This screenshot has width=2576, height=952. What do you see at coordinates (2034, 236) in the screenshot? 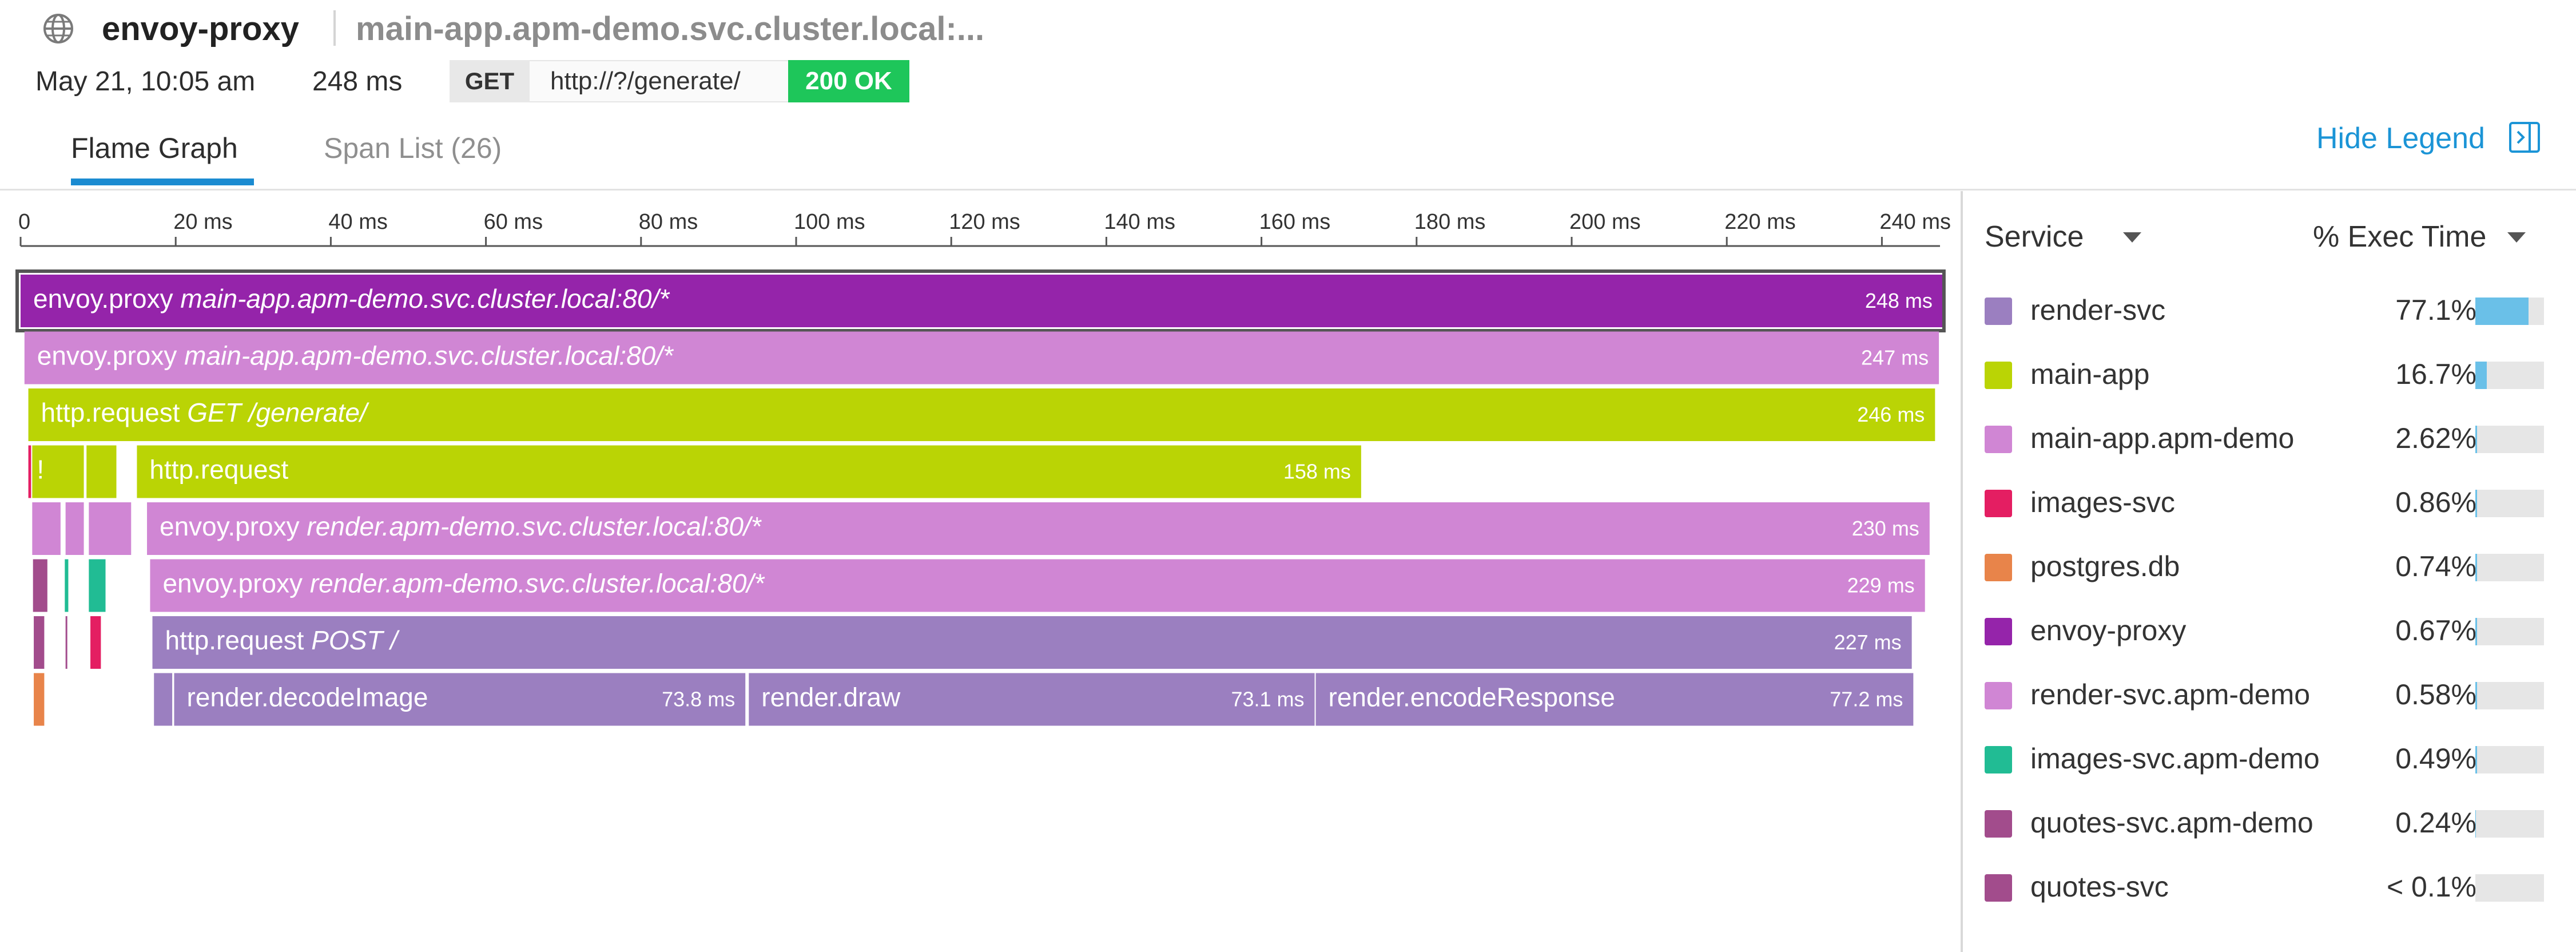
I see `legend-service-column-header: Service` at bounding box center [2034, 236].